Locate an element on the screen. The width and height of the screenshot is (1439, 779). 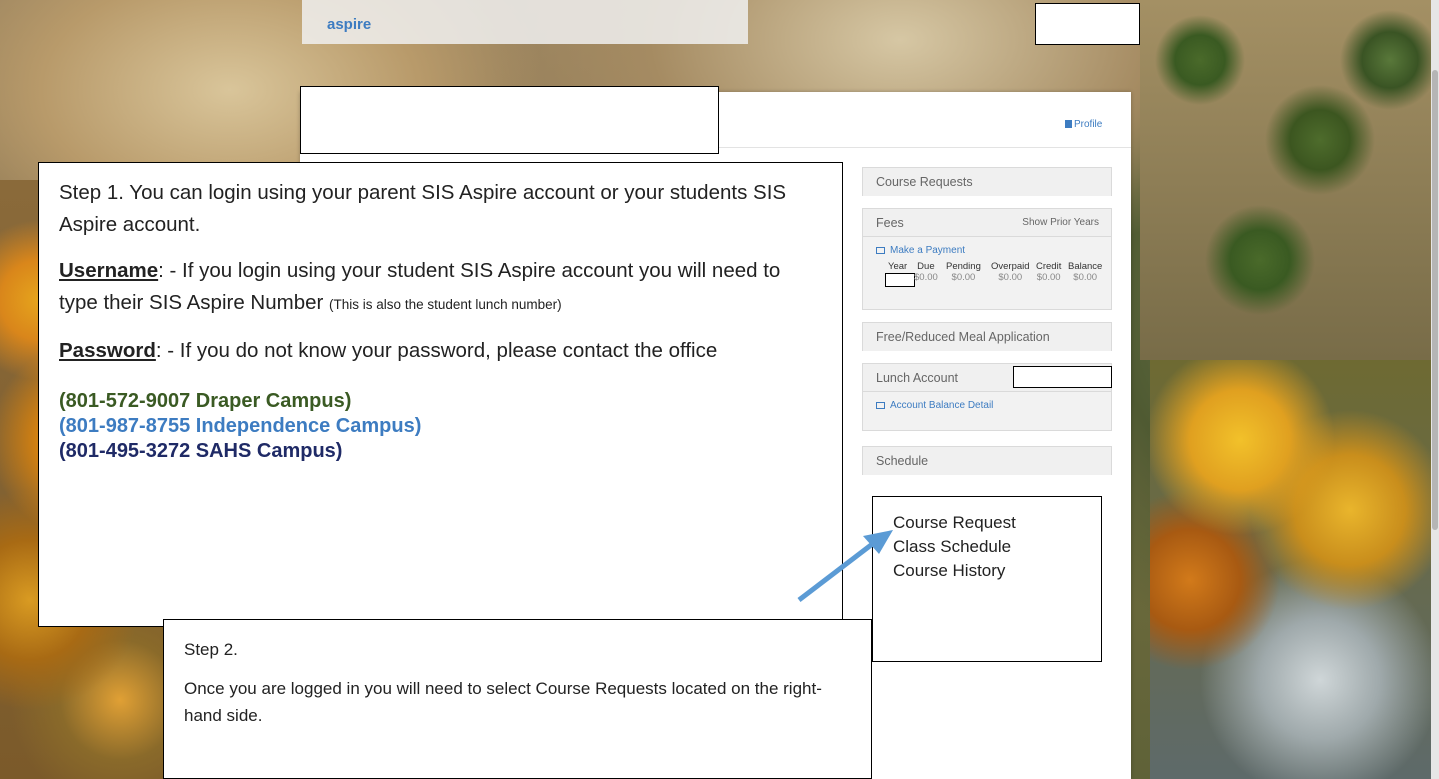
show-prior-years-link: Show Prior Years is located at coordinates (1060, 223).